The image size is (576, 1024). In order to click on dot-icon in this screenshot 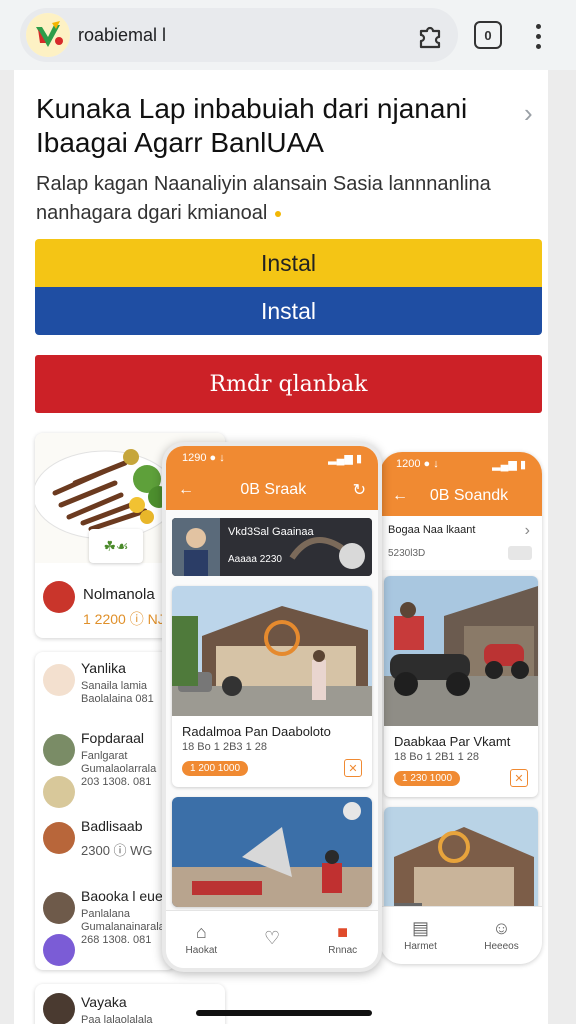, I will do `click(277, 213)`.